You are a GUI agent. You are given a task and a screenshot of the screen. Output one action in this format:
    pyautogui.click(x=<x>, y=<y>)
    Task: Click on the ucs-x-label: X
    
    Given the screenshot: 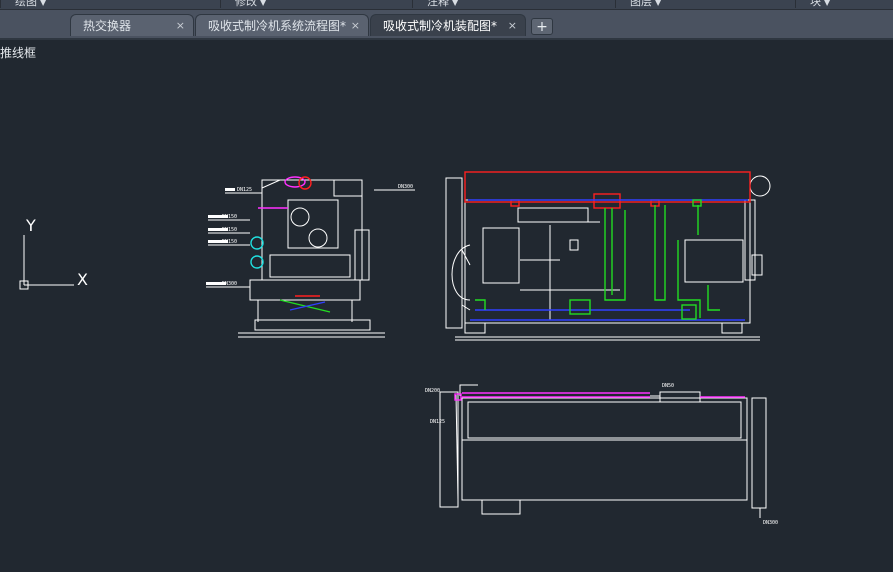 What is the action you would take?
    pyautogui.click(x=82, y=279)
    